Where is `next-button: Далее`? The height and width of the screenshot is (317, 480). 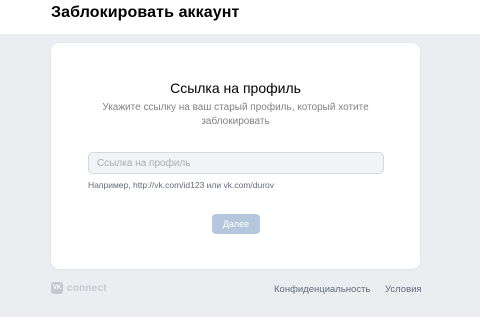
next-button: Далее is located at coordinates (236, 224).